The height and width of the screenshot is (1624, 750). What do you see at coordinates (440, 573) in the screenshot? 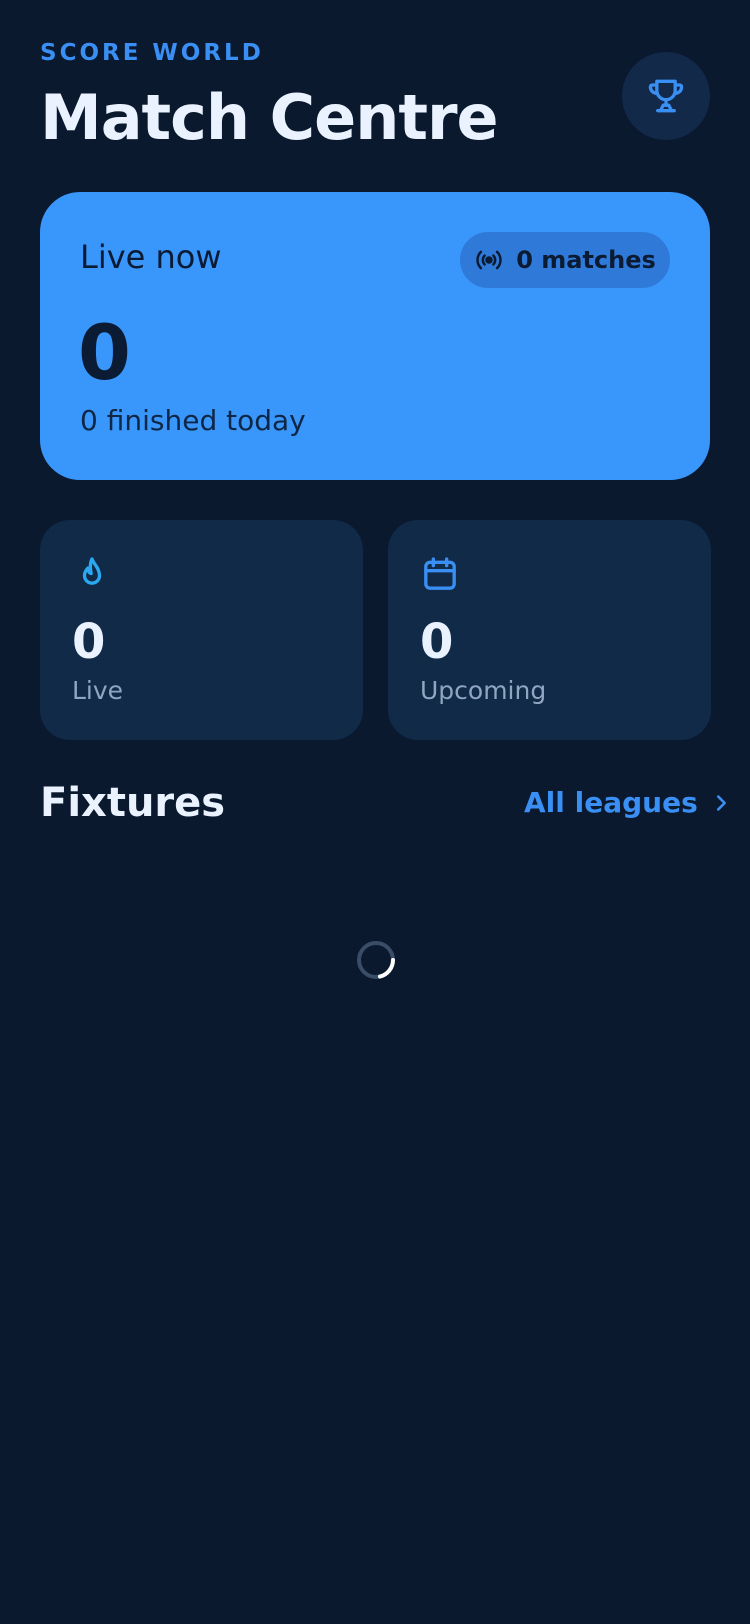
I see `calendar-icon` at bounding box center [440, 573].